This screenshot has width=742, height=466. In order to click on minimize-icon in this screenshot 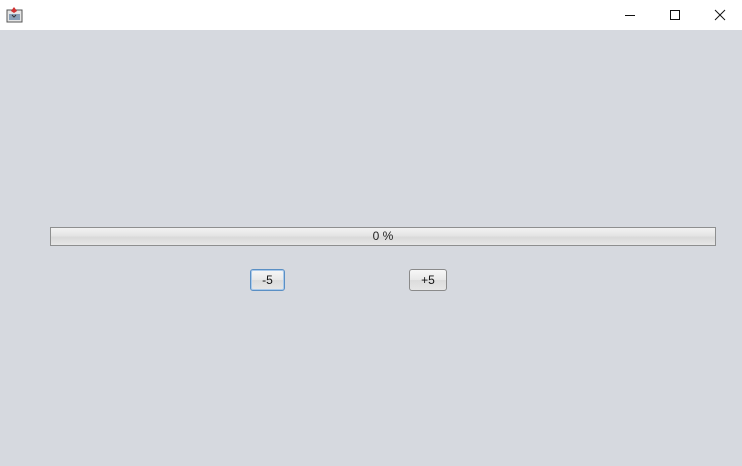, I will do `click(630, 15)`.